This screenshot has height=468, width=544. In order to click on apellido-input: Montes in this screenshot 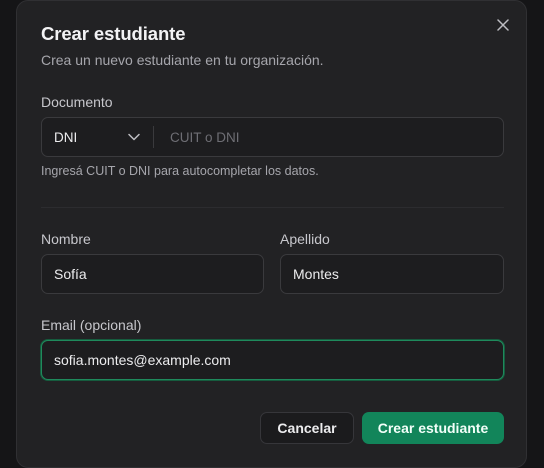, I will do `click(392, 274)`.